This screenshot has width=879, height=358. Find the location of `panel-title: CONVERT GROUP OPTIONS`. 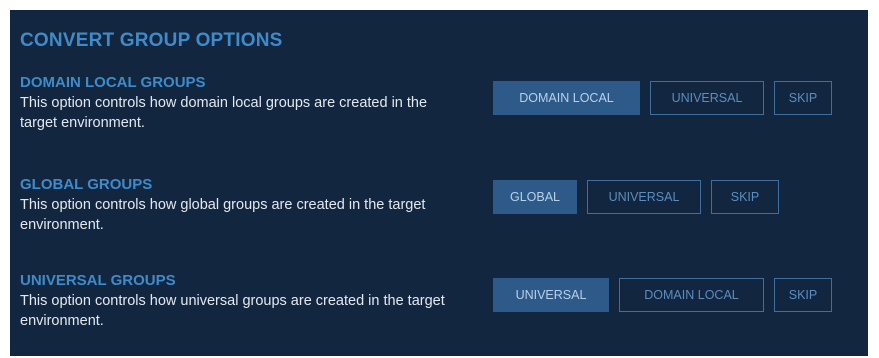

panel-title: CONVERT GROUP OPTIONS is located at coordinates (151, 40).